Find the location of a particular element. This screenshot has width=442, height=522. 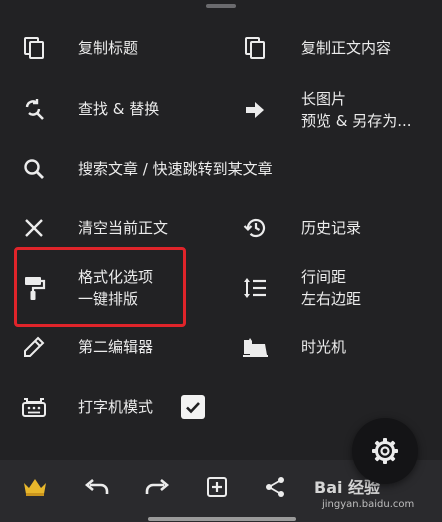

typewriter-mode-checkbox is located at coordinates (193, 407).